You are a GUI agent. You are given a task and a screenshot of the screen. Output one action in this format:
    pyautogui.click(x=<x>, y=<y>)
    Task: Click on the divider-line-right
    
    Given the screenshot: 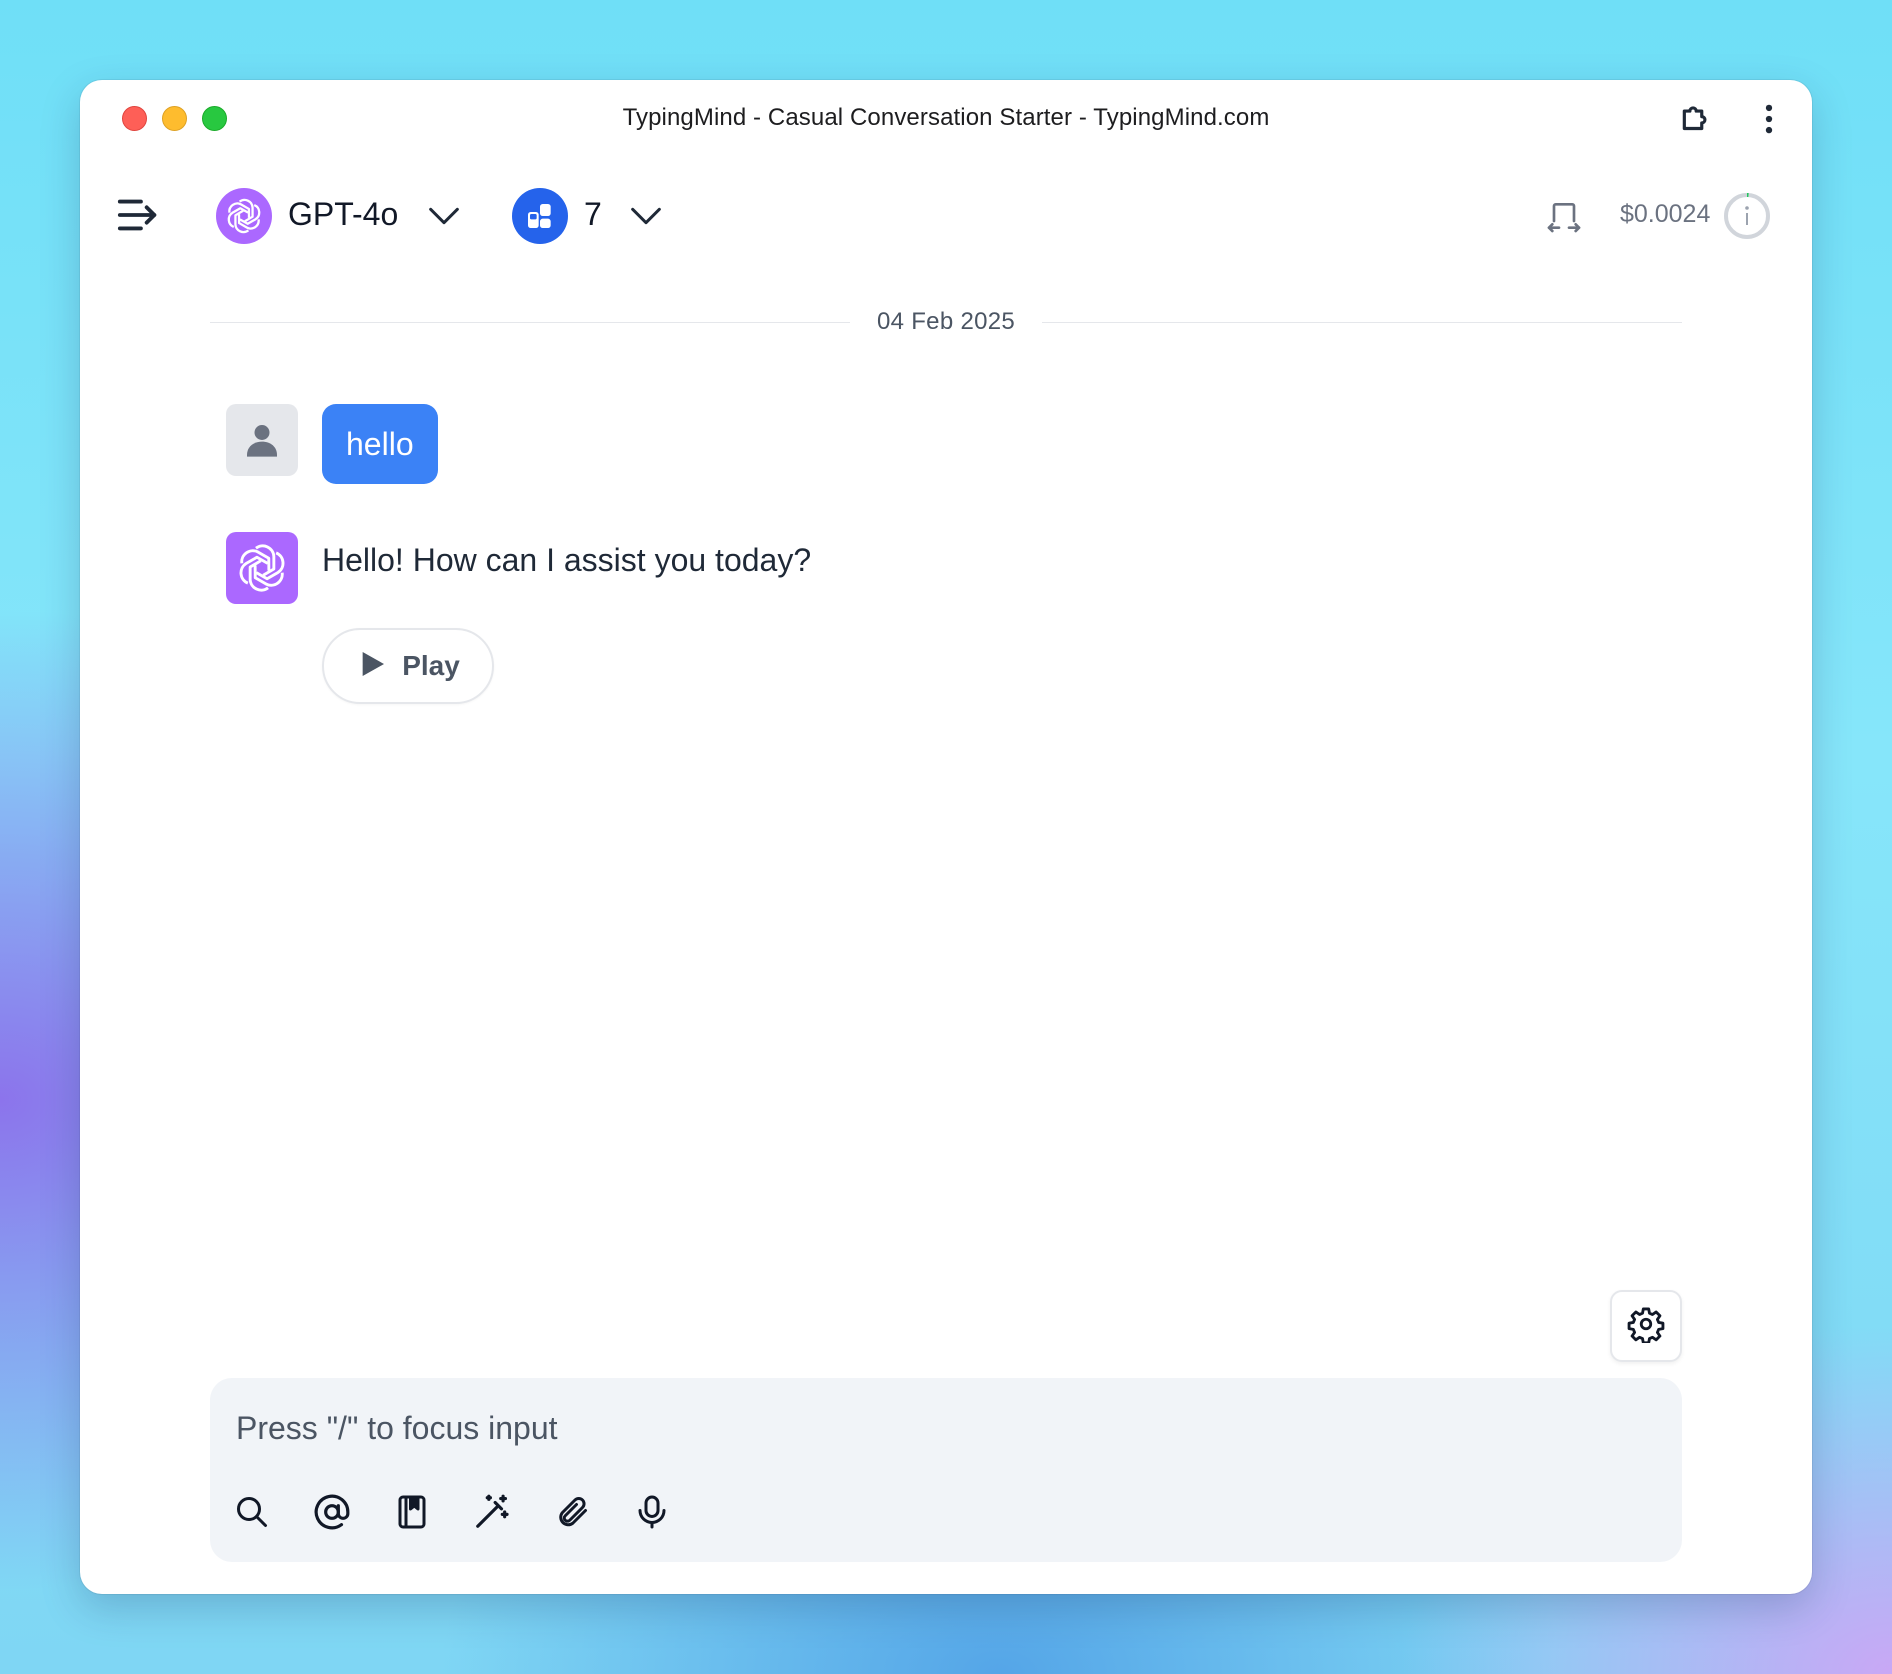 What is the action you would take?
    pyautogui.click(x=1362, y=322)
    